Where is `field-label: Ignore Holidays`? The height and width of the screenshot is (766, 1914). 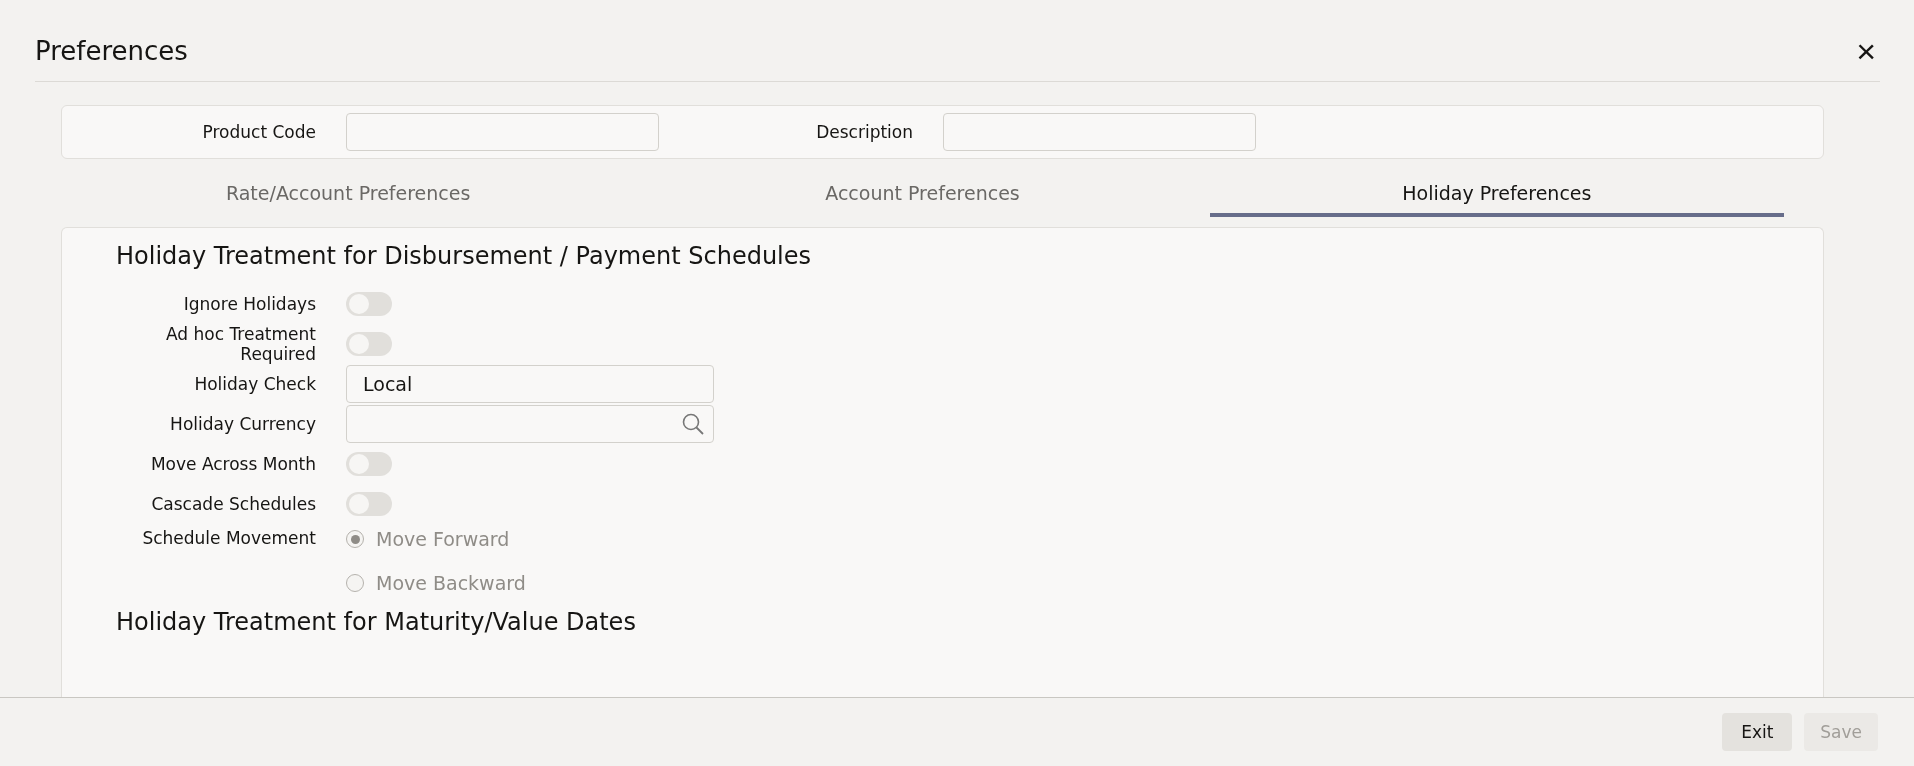 field-label: Ignore Holidays is located at coordinates (249, 304).